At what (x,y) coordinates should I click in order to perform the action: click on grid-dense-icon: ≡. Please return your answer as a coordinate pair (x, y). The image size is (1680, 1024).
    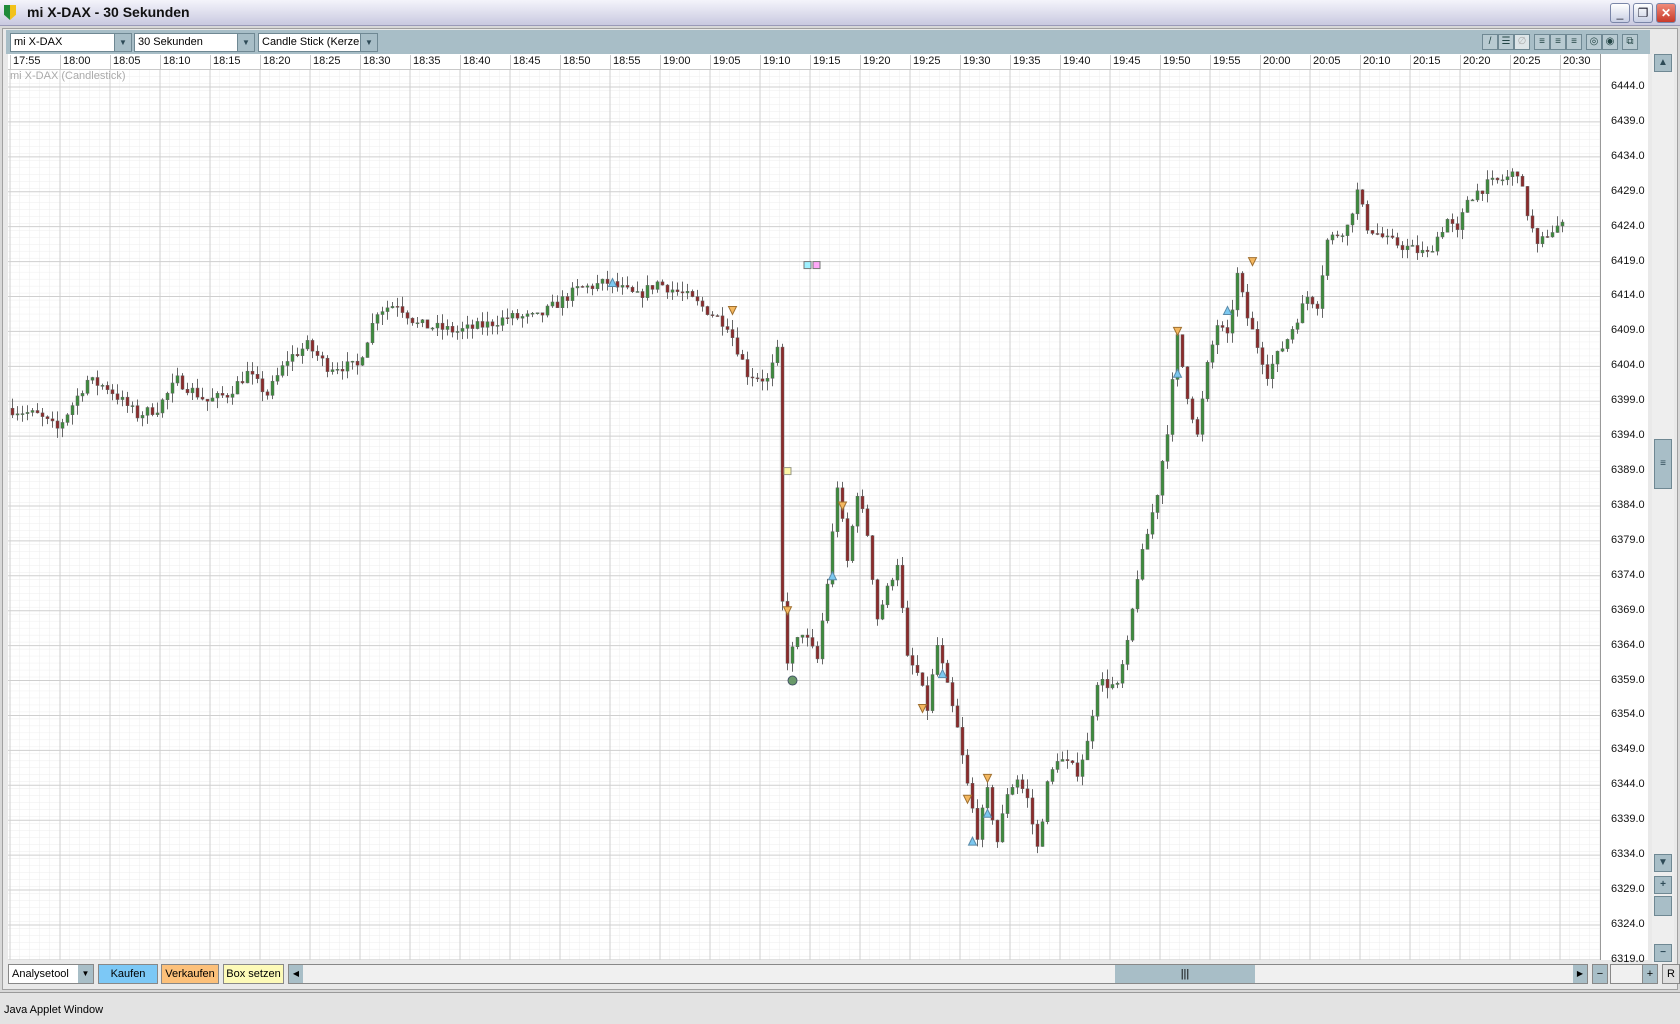
    Looking at the image, I should click on (1542, 42).